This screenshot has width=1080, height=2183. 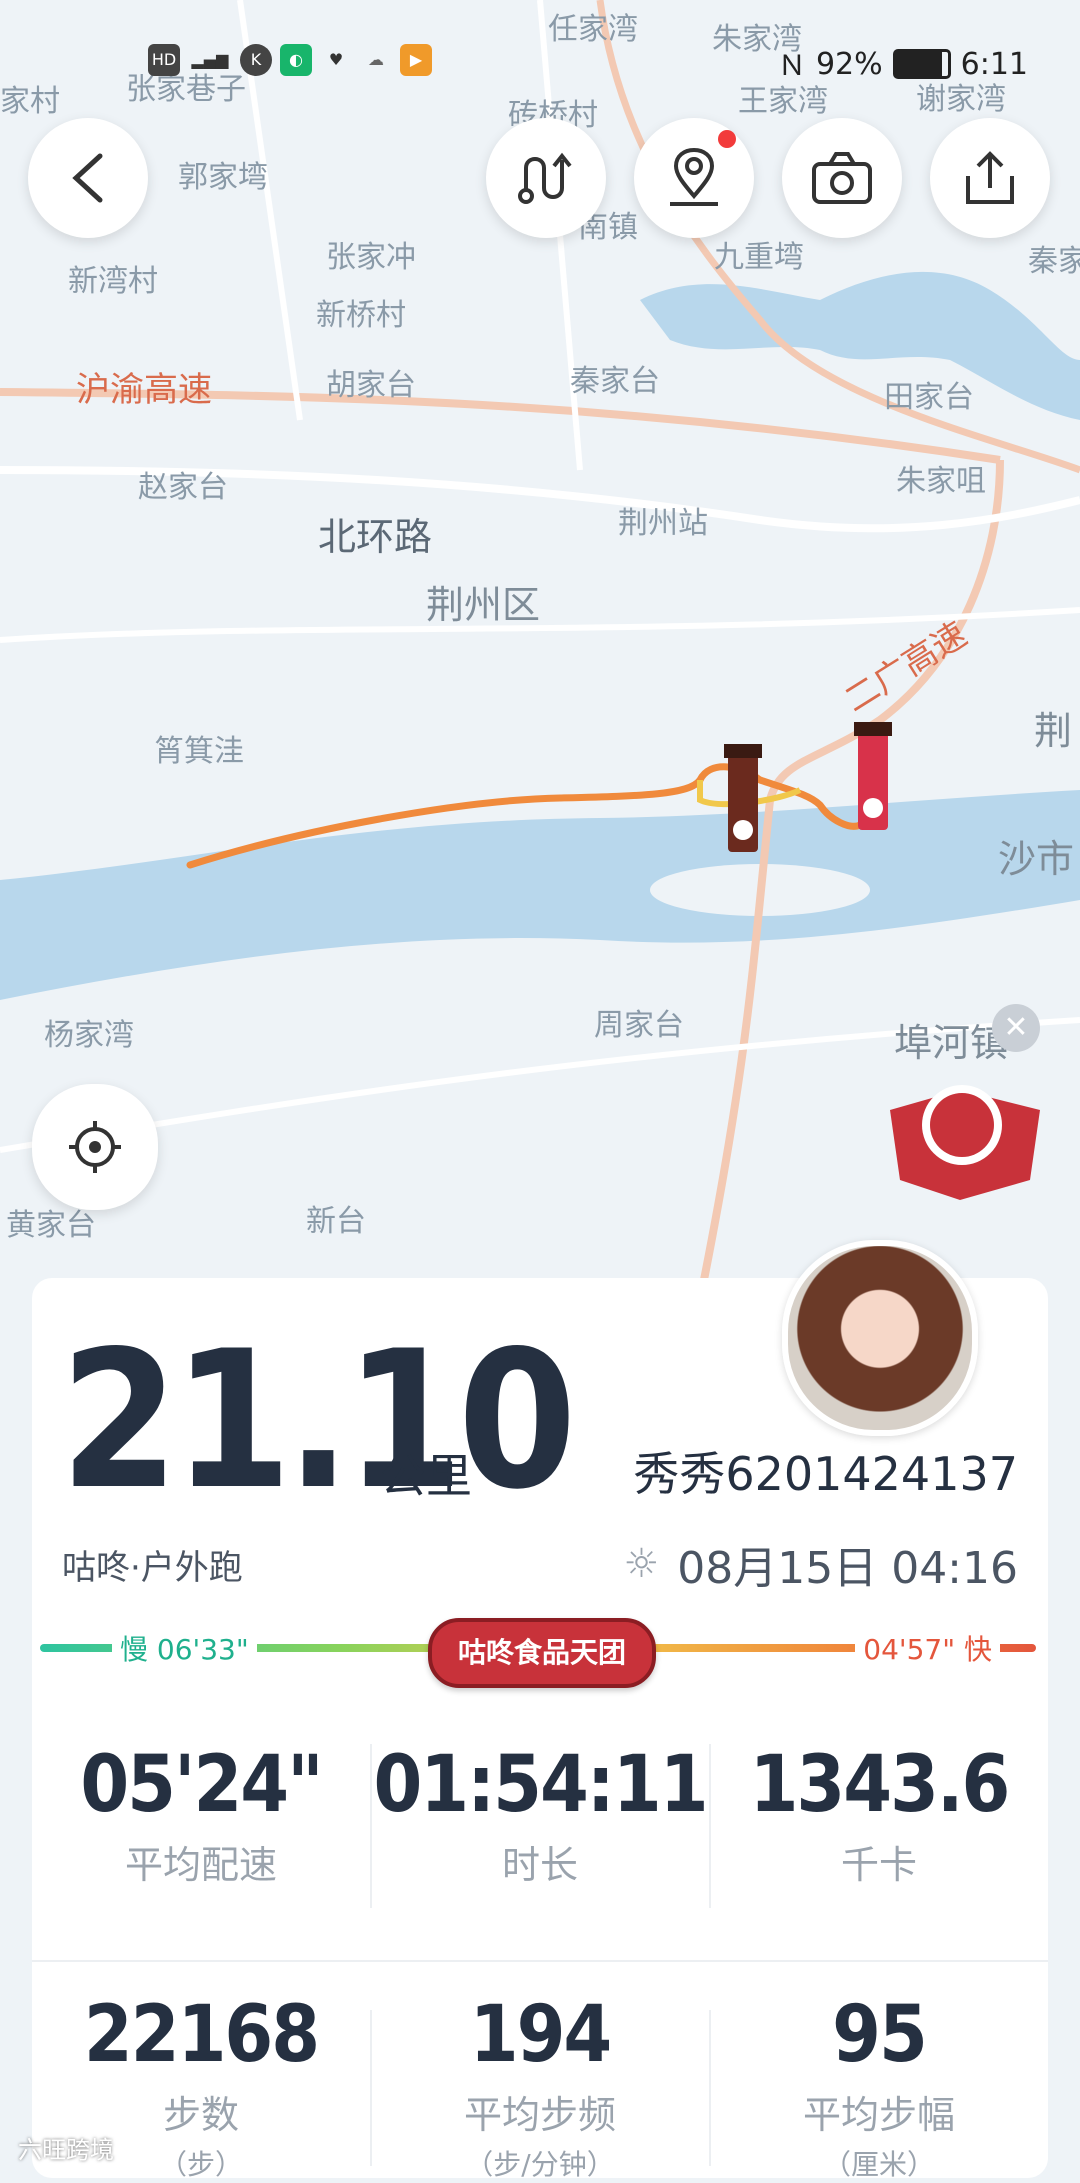 I want to click on map-label: 筲箕洼, so click(x=199, y=751).